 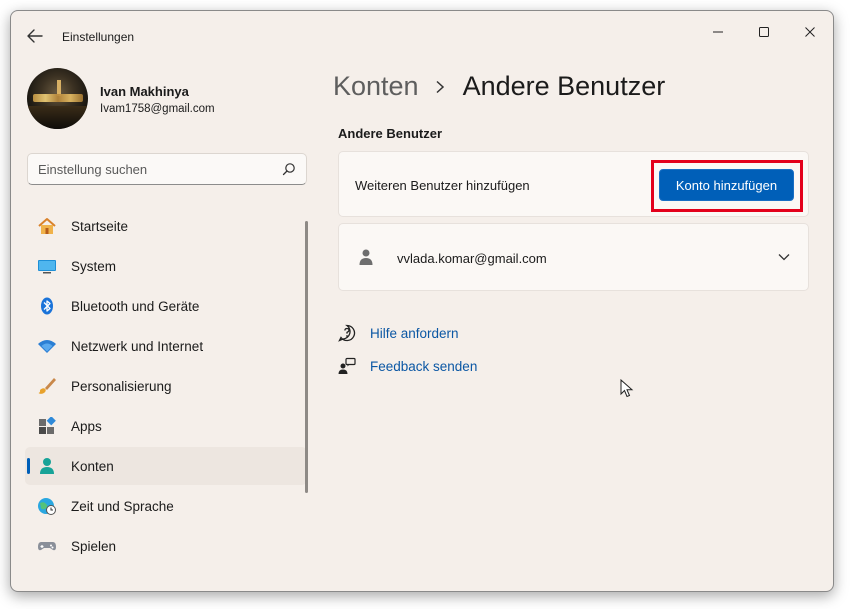 I want to click on sidebar-item-apps: Apps, so click(x=166, y=426).